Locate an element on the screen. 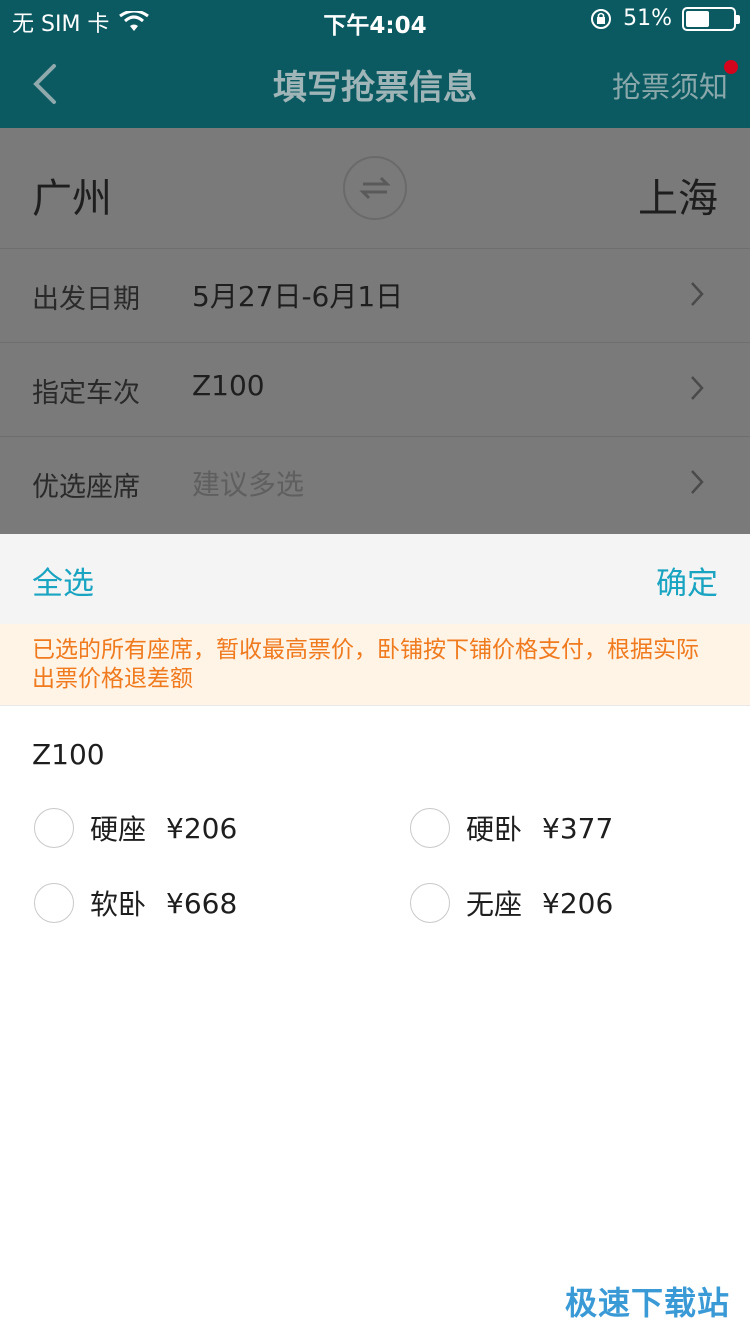 This screenshot has width=750, height=1334. train-number-row: 指定车次 Z100 is located at coordinates (375, 389).